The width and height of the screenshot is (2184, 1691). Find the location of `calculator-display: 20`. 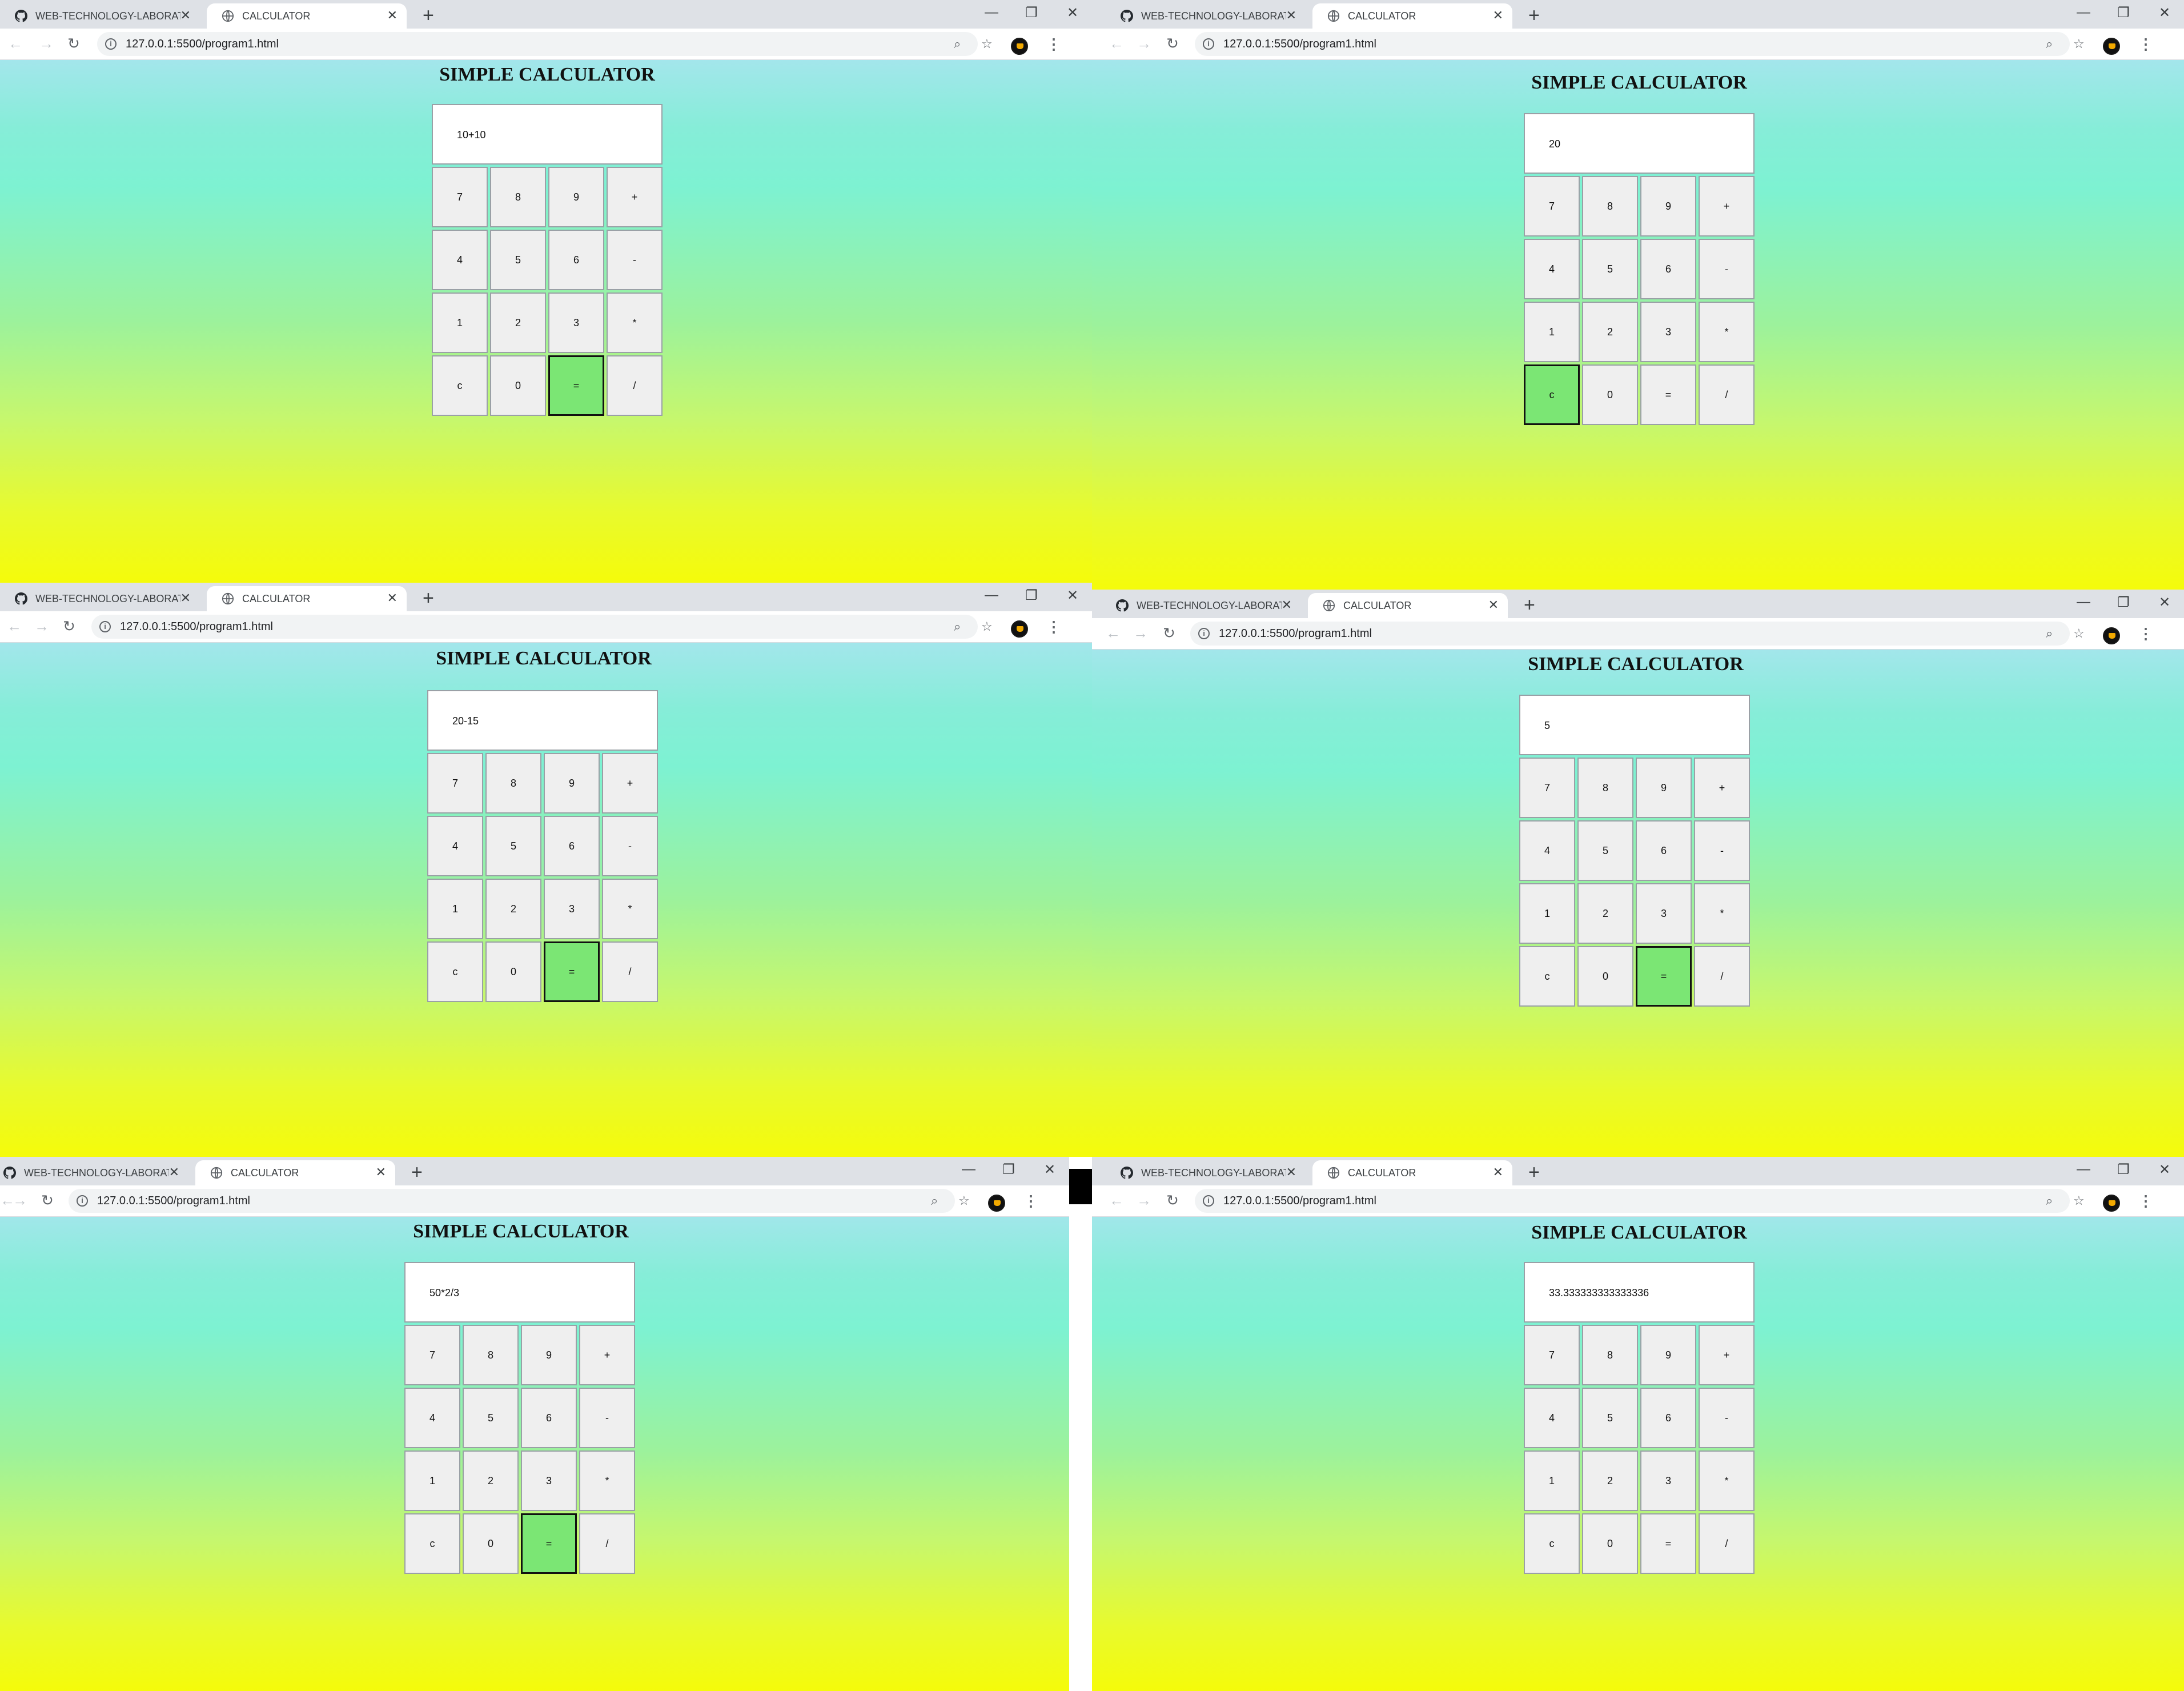

calculator-display: 20 is located at coordinates (1639, 143).